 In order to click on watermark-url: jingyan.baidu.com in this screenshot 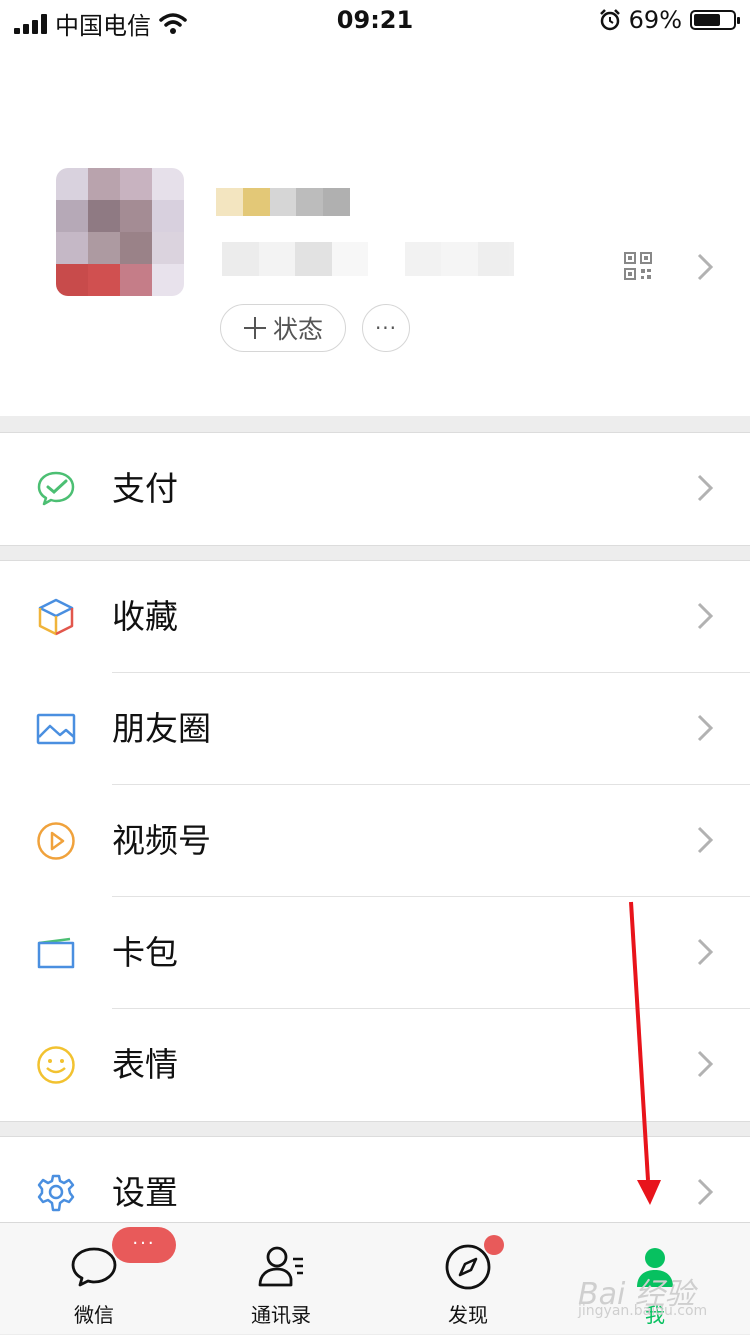, I will do `click(643, 1311)`.